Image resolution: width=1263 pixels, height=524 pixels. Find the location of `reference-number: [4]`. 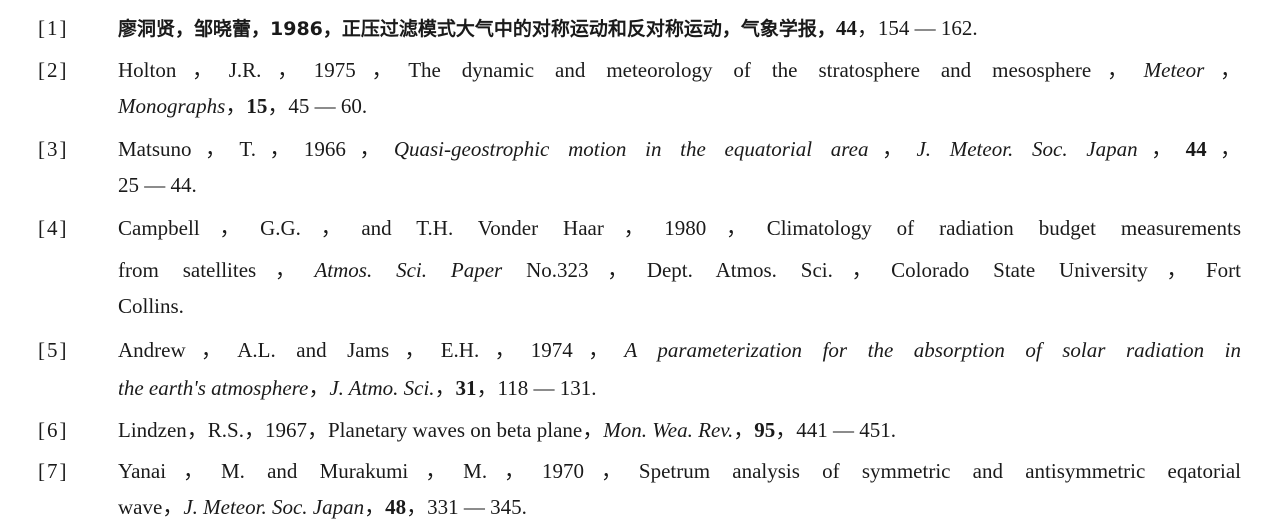

reference-number: [4] is located at coordinates (53, 228).